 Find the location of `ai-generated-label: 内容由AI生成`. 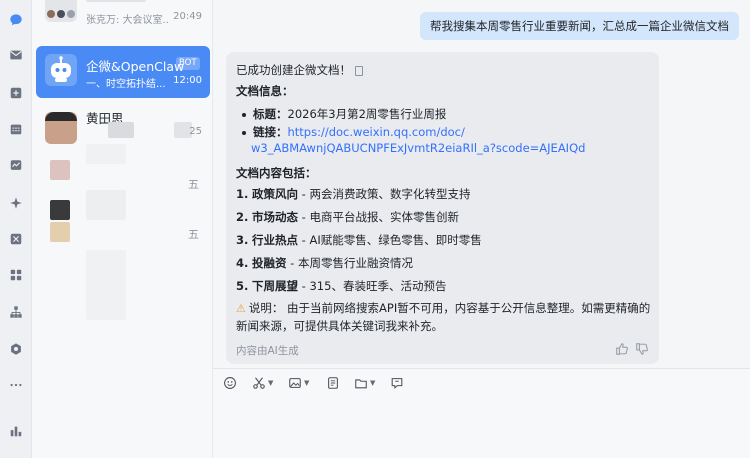

ai-generated-label: 内容由AI生成 is located at coordinates (267, 351).